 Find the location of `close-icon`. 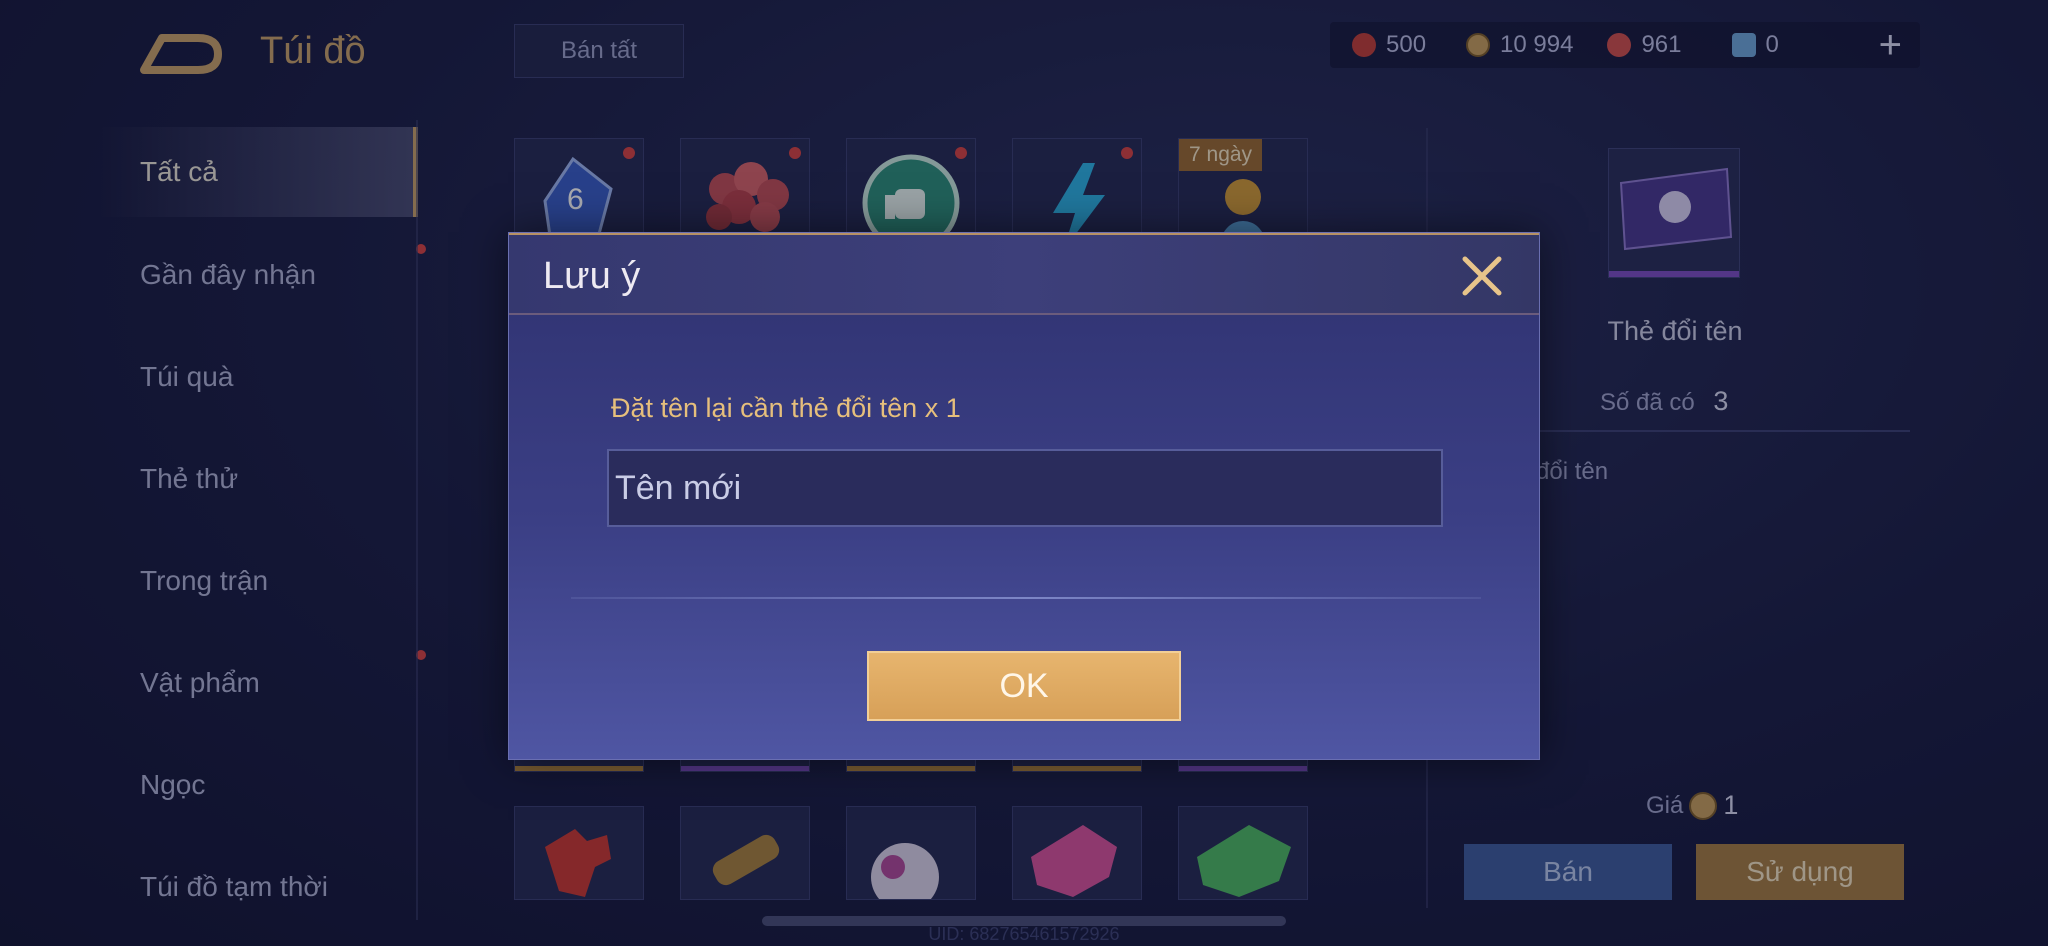

close-icon is located at coordinates (1482, 276).